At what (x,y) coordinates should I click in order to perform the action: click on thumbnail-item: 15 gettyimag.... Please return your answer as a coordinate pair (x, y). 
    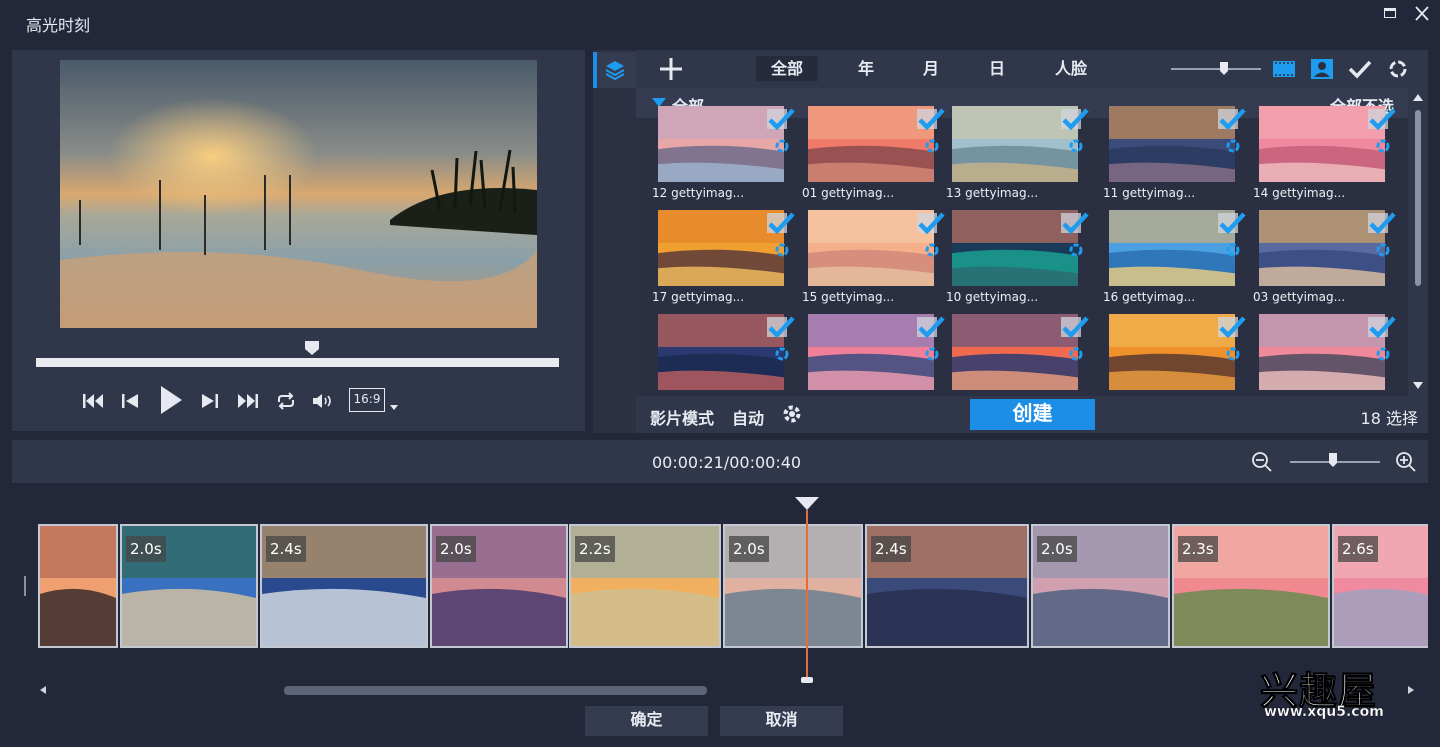
    Looking at the image, I should click on (873, 260).